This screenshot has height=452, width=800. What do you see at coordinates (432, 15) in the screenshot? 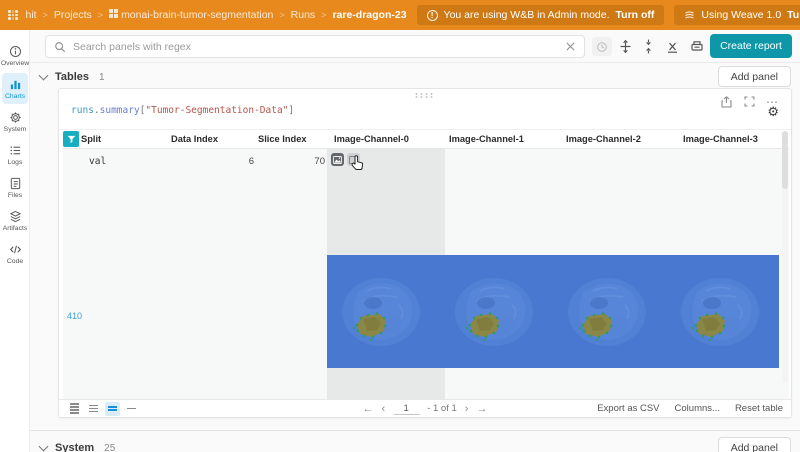
I see `exclamation-circle-icon: !` at bounding box center [432, 15].